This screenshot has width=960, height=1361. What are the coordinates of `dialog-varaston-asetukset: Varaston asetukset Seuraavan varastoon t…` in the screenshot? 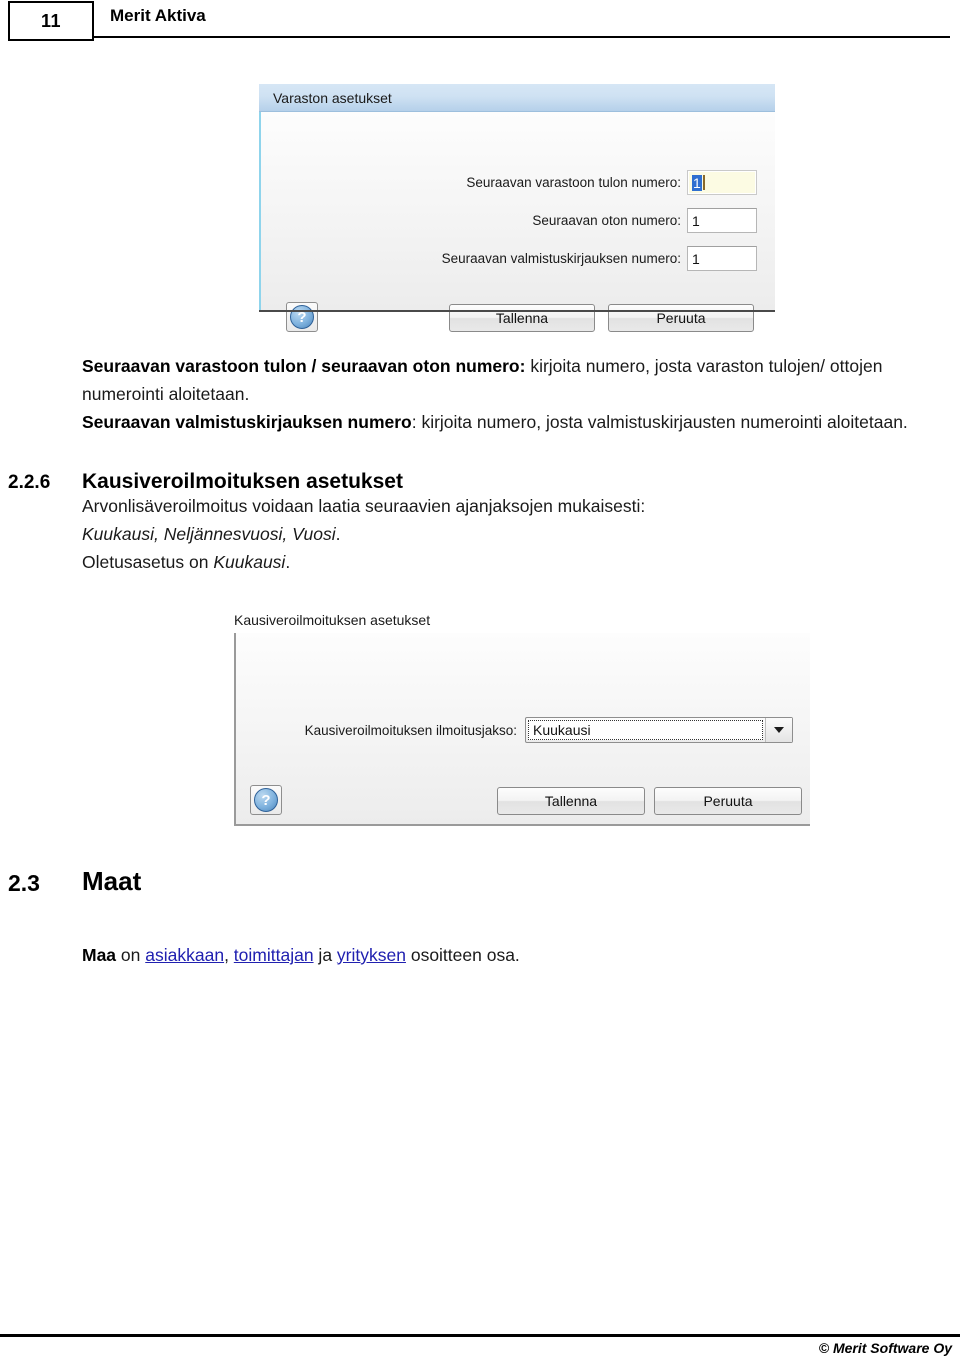 It's located at (517, 208).